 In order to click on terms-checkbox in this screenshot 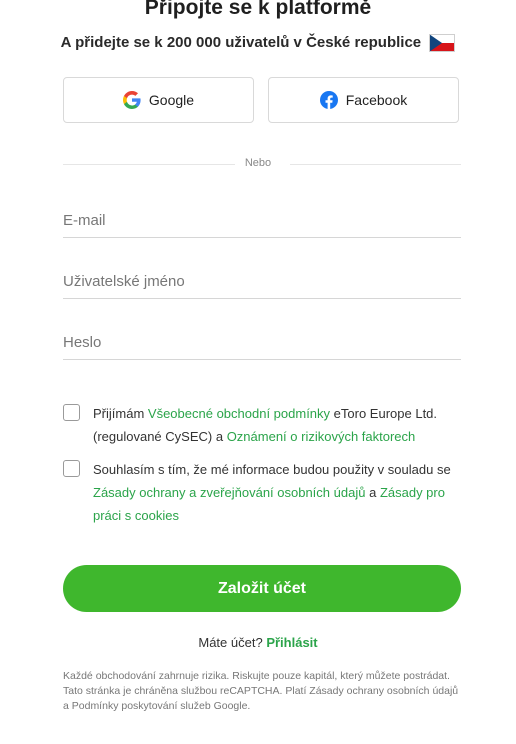, I will do `click(71, 412)`.